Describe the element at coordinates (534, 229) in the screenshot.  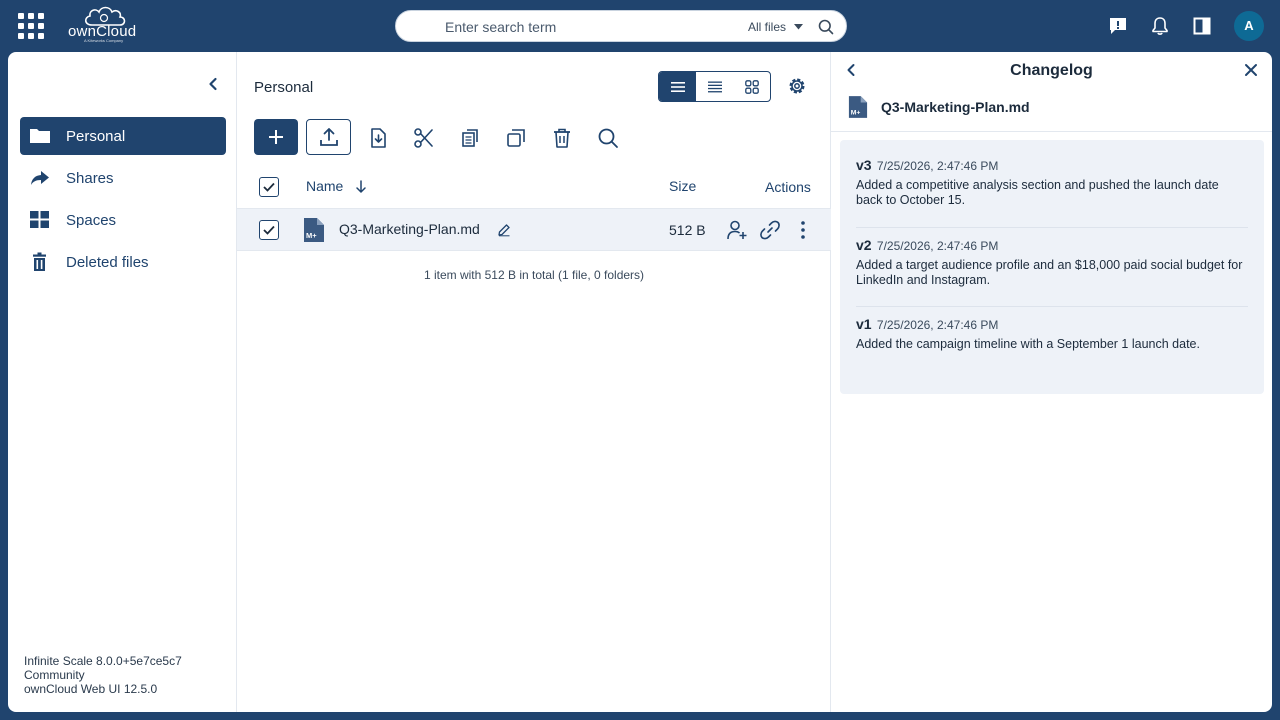
I see `table-row: M+ Q3-Marketing-Plan.md 512 B` at that location.